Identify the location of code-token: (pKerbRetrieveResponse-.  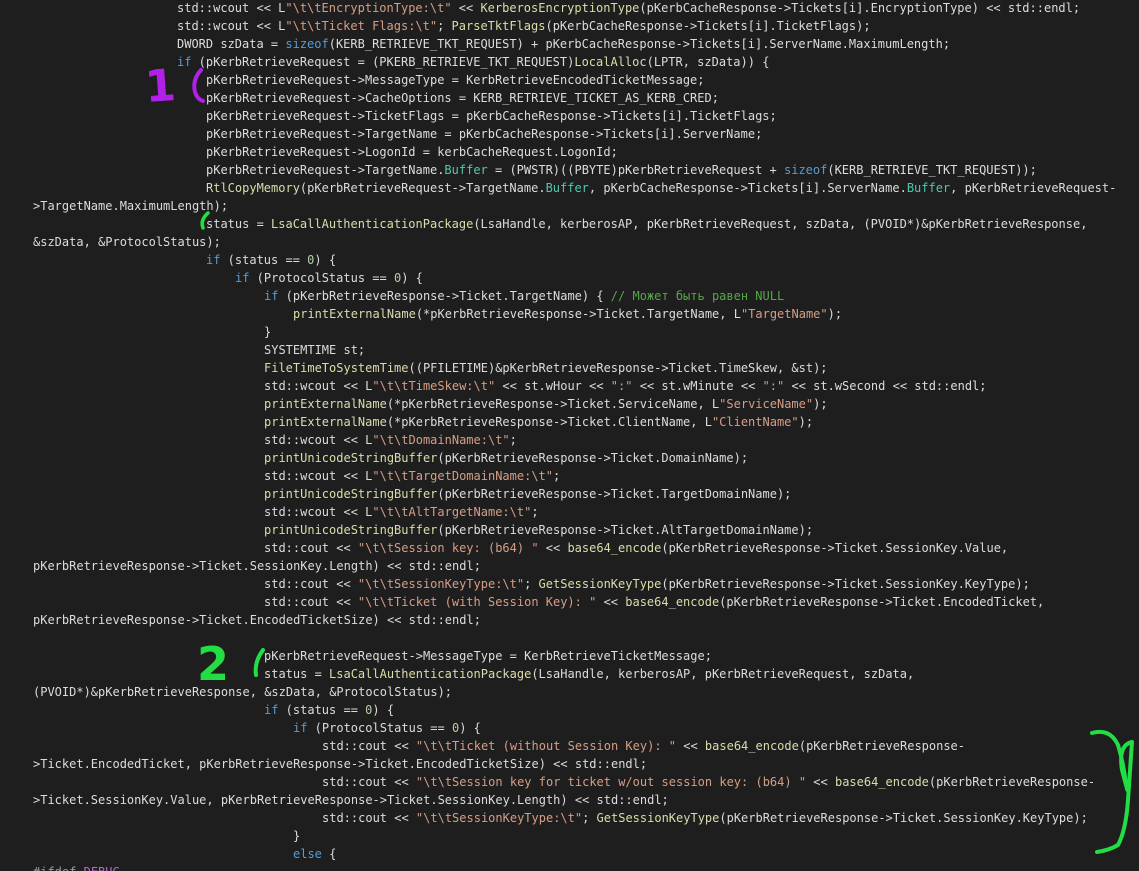
(882, 746).